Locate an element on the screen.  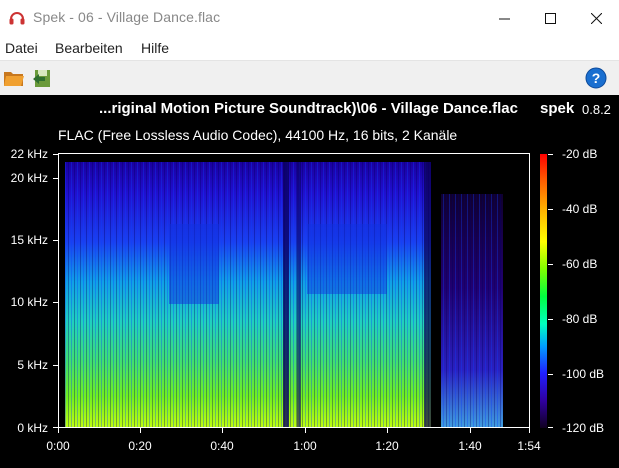
x-tick-1-00: 1:00 is located at coordinates (305, 446).